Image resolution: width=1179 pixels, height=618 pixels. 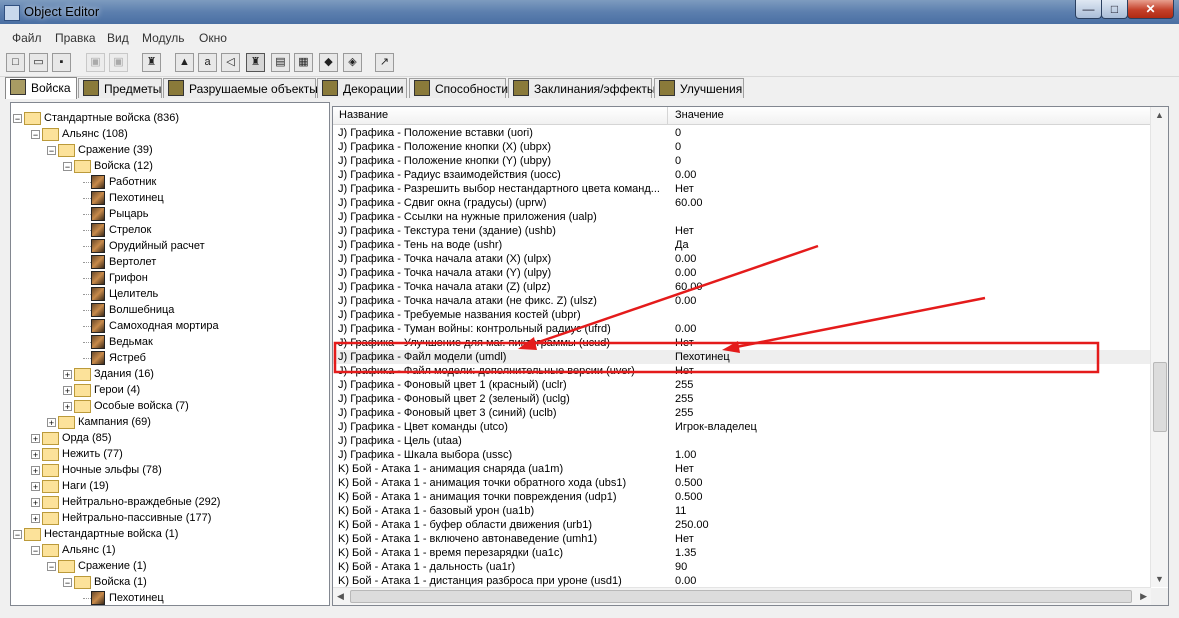 What do you see at coordinates (1150, 9) in the screenshot?
I see `close-button: ✕` at bounding box center [1150, 9].